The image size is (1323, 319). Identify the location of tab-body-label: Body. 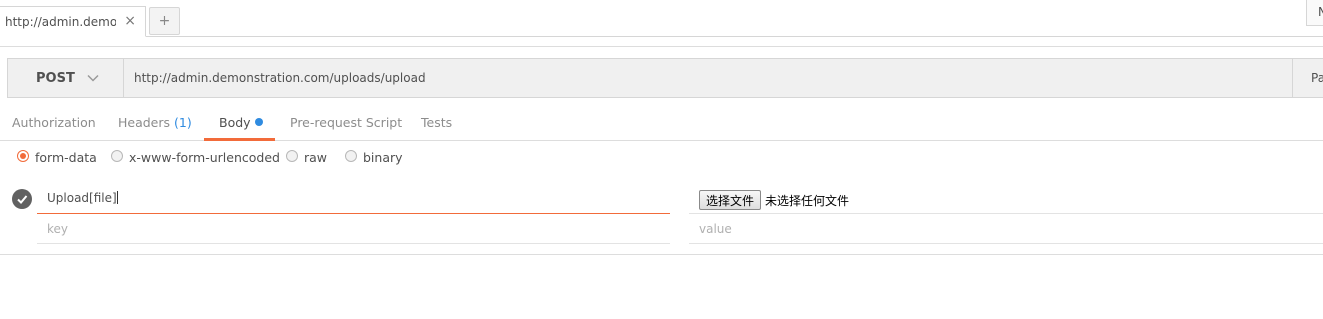
(235, 122).